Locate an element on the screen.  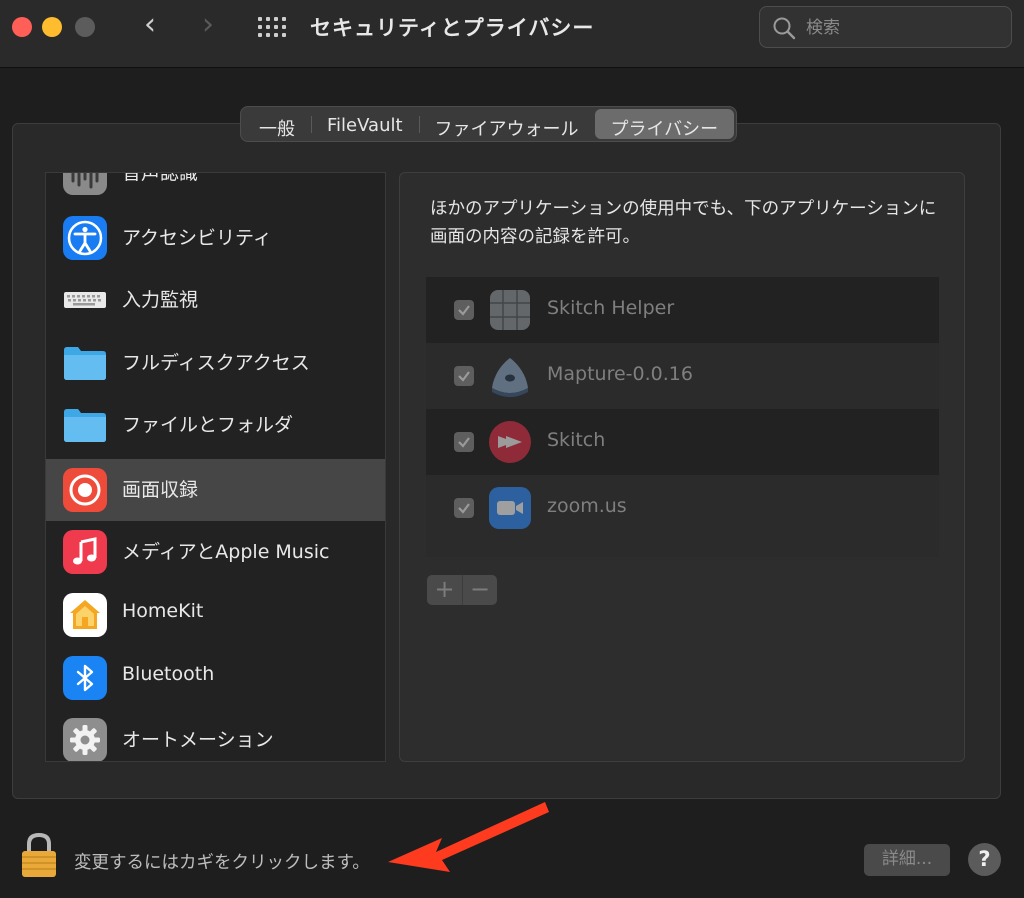
sidebar-item-automation: オートメーション is located at coordinates (215, 735).